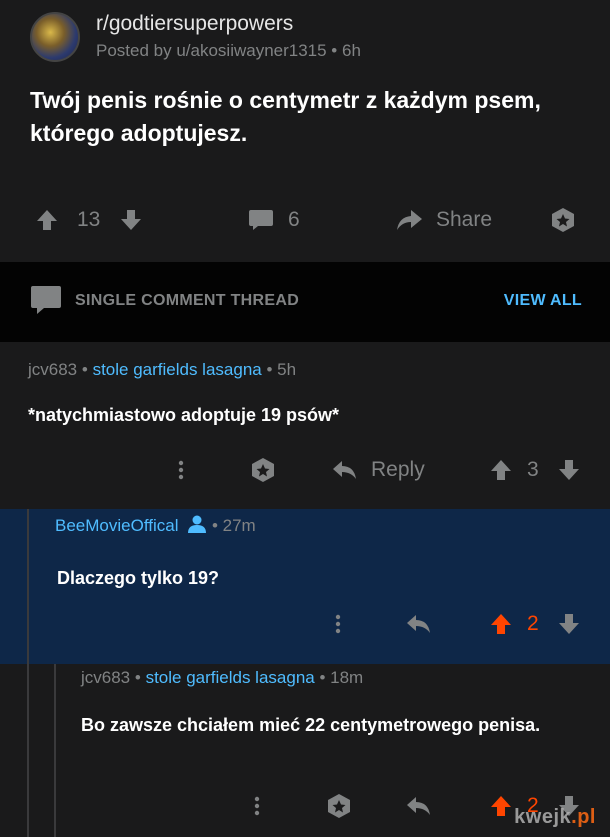  What do you see at coordinates (341, 677) in the screenshot?
I see `comment-time: • 18m` at bounding box center [341, 677].